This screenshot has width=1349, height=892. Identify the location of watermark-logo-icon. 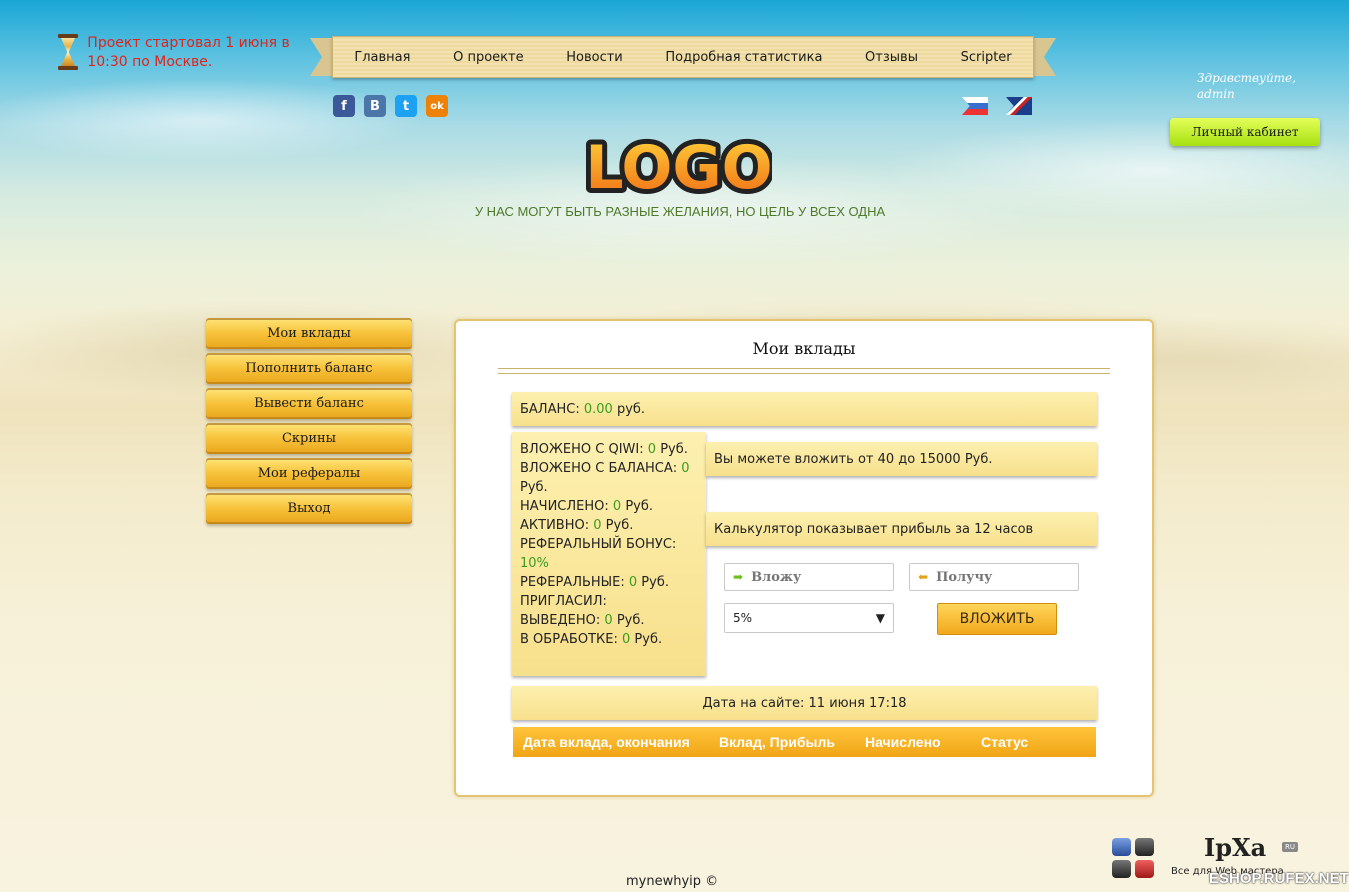
(1135, 859).